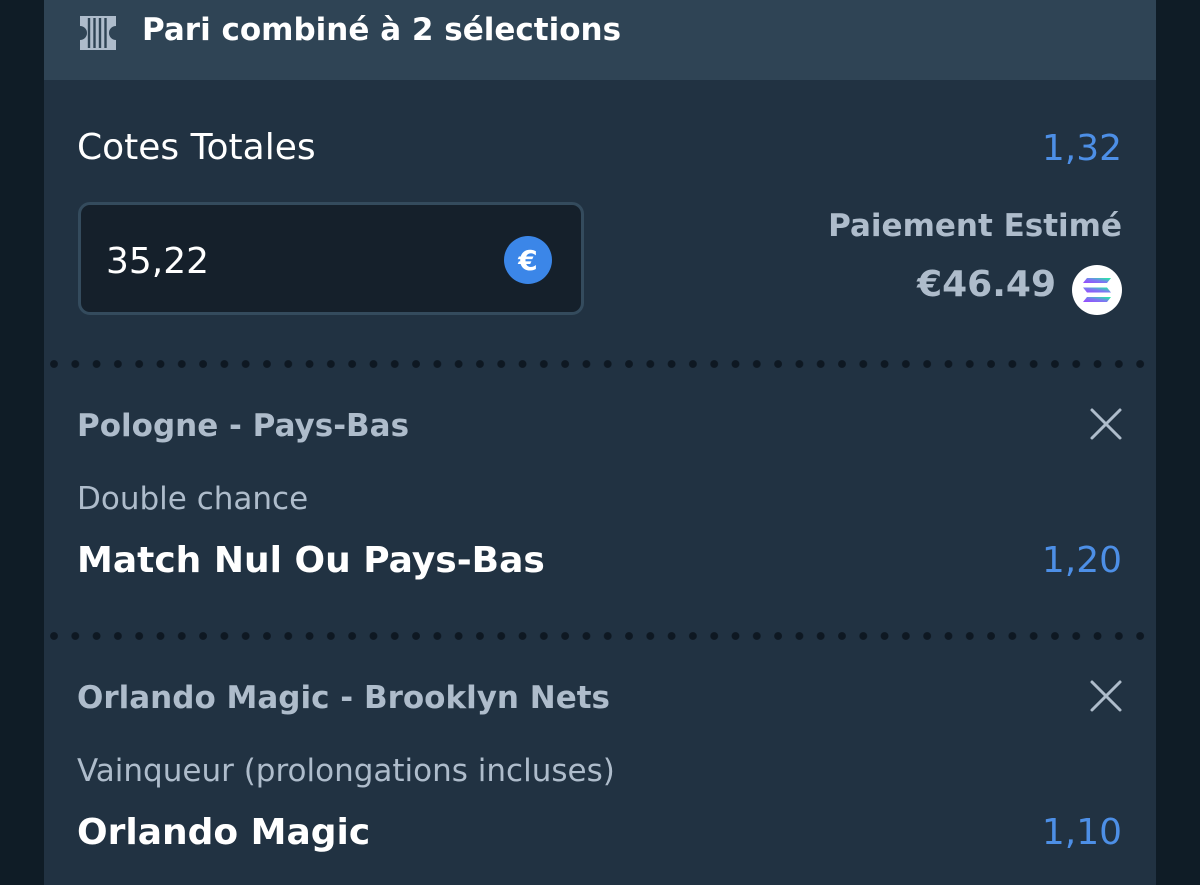 This screenshot has width=1200, height=885. Describe the element at coordinates (344, 698) in the screenshot. I see `event-title: Orlando Magic - Brooklyn Nets` at that location.